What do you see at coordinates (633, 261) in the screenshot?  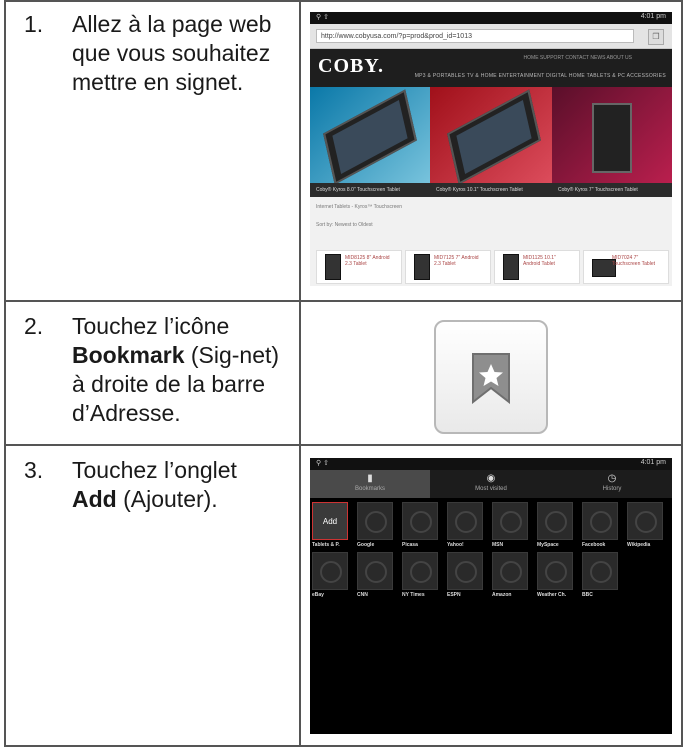 I see `product-label: MID7024 7" Touchscreen Tablet` at bounding box center [633, 261].